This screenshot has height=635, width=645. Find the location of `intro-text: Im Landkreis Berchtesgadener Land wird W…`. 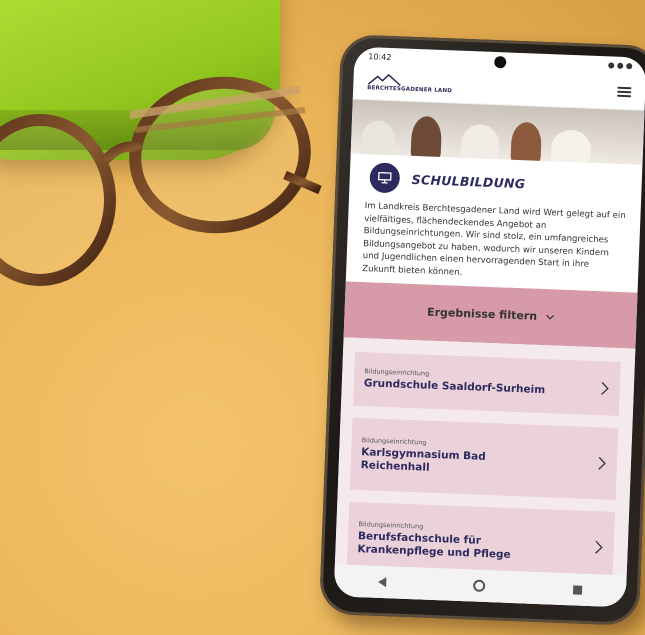

intro-text: Im Landkreis Berchtesgadener Land wird W… is located at coordinates (494, 239).